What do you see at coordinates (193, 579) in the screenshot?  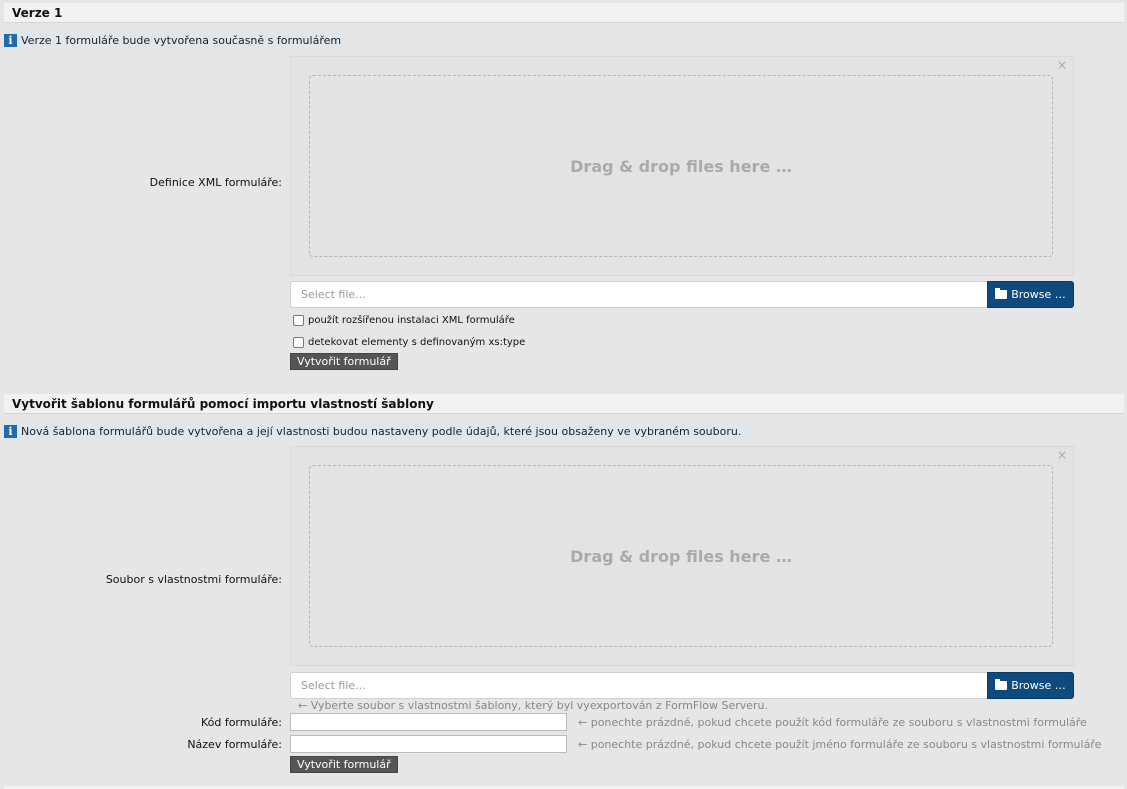 I see `properties-file-label: Soubor s vlastnostmi formuláře:` at bounding box center [193, 579].